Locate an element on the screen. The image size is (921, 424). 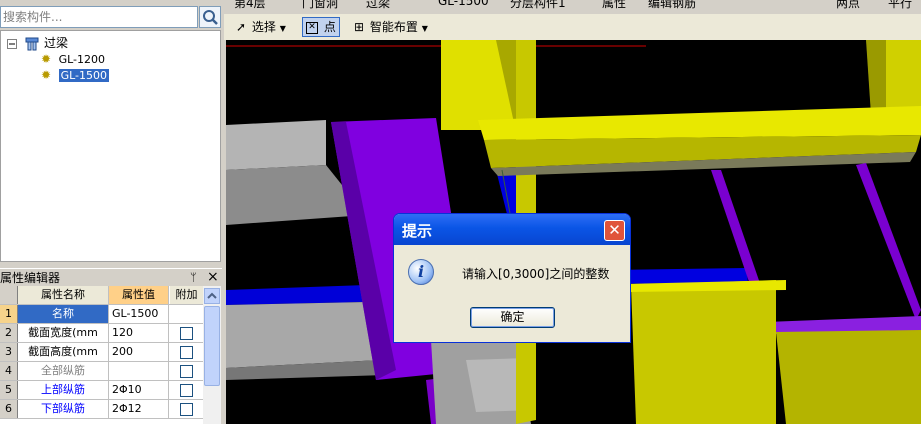
vertical-scrollbar is located at coordinates (212, 355).